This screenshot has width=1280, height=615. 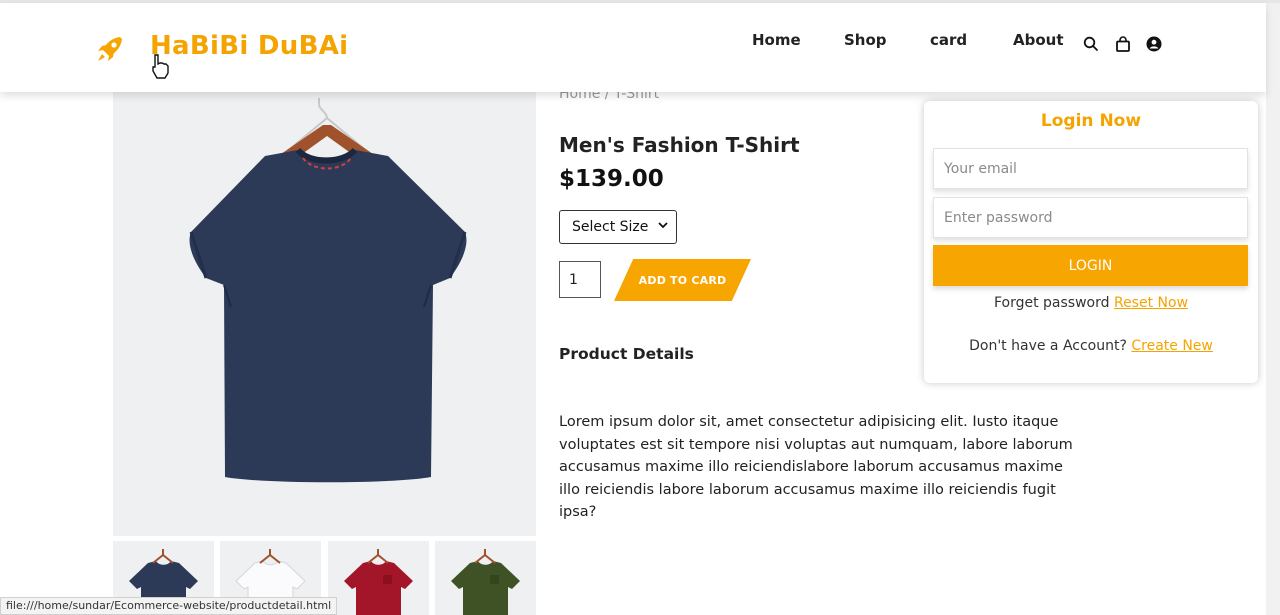 What do you see at coordinates (626, 354) in the screenshot?
I see `product-details-heading: Product Details` at bounding box center [626, 354].